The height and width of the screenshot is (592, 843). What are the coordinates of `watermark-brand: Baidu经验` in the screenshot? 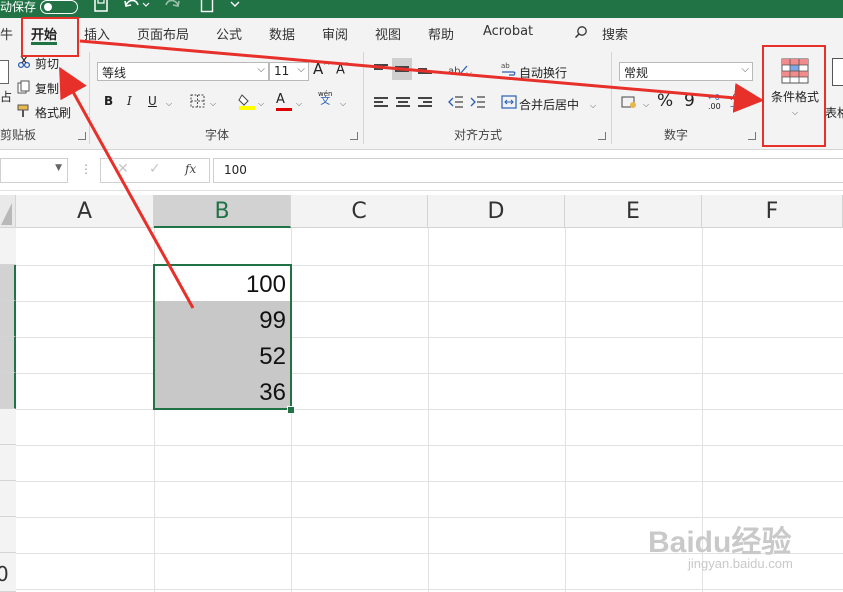 It's located at (720, 542).